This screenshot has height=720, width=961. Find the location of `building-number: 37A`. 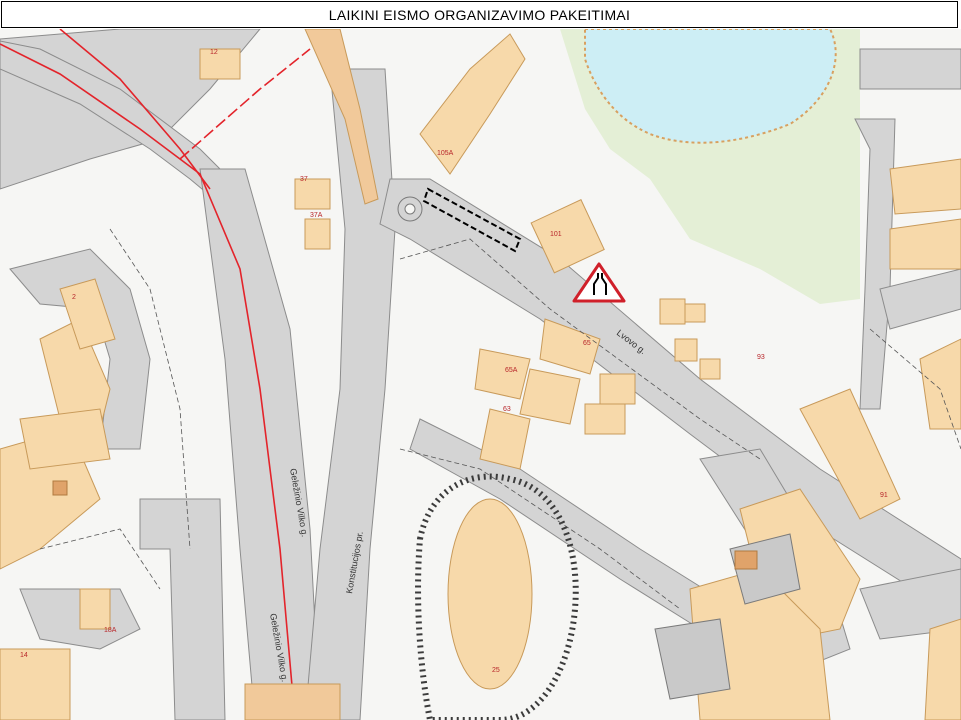

building-number: 37A is located at coordinates (316, 215).